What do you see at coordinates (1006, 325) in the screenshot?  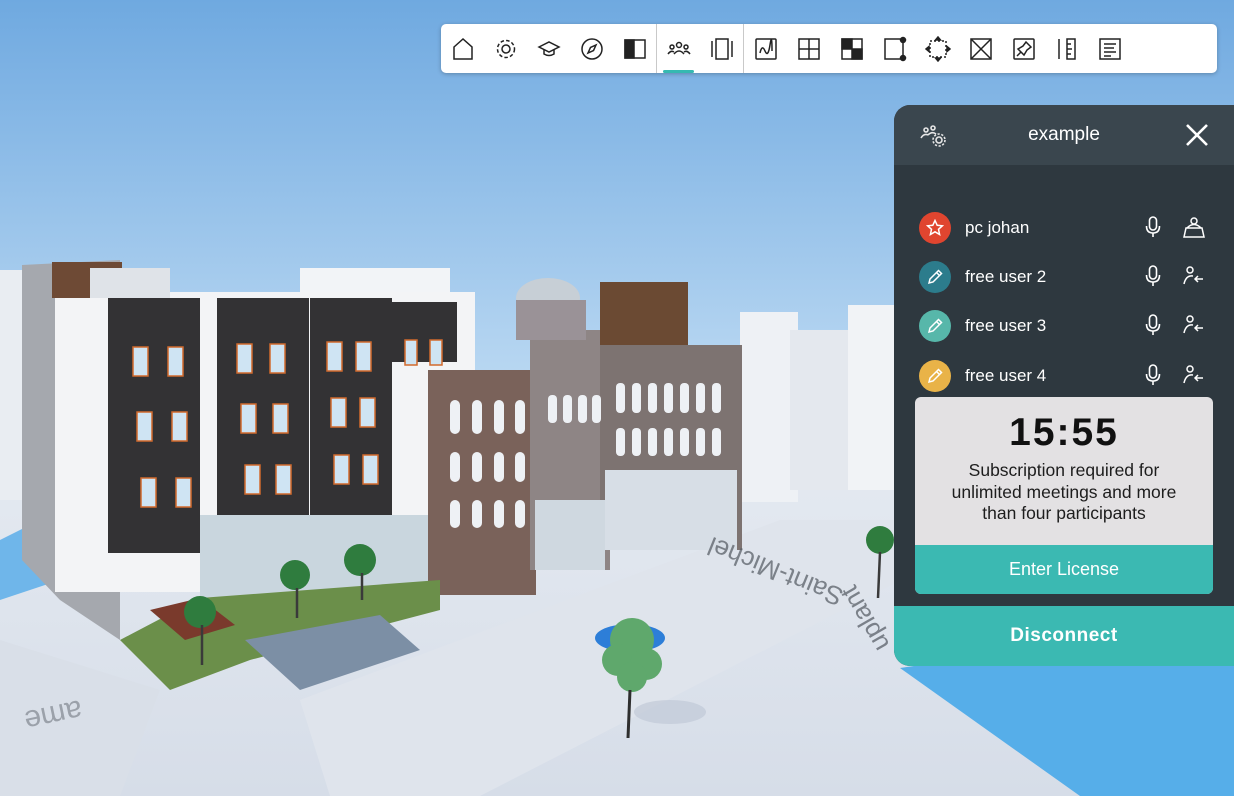 I see `participant-name: free user 3` at bounding box center [1006, 325].